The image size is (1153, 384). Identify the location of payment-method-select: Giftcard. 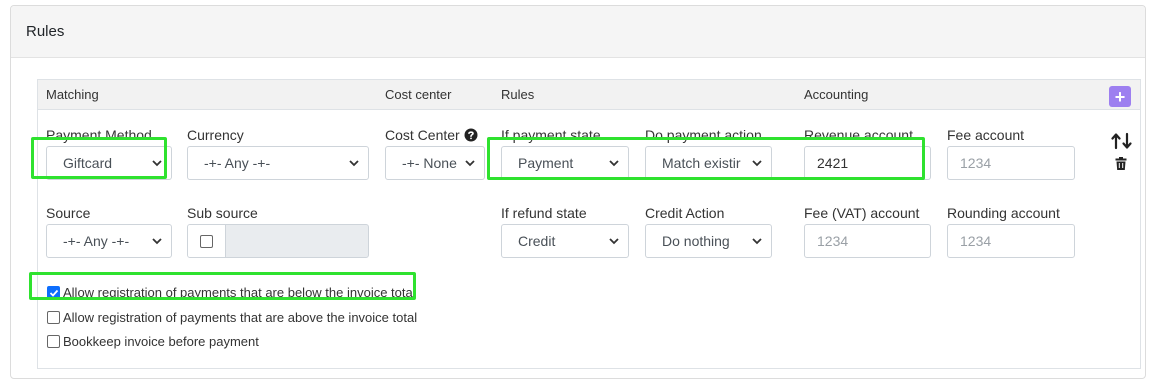
(109, 163).